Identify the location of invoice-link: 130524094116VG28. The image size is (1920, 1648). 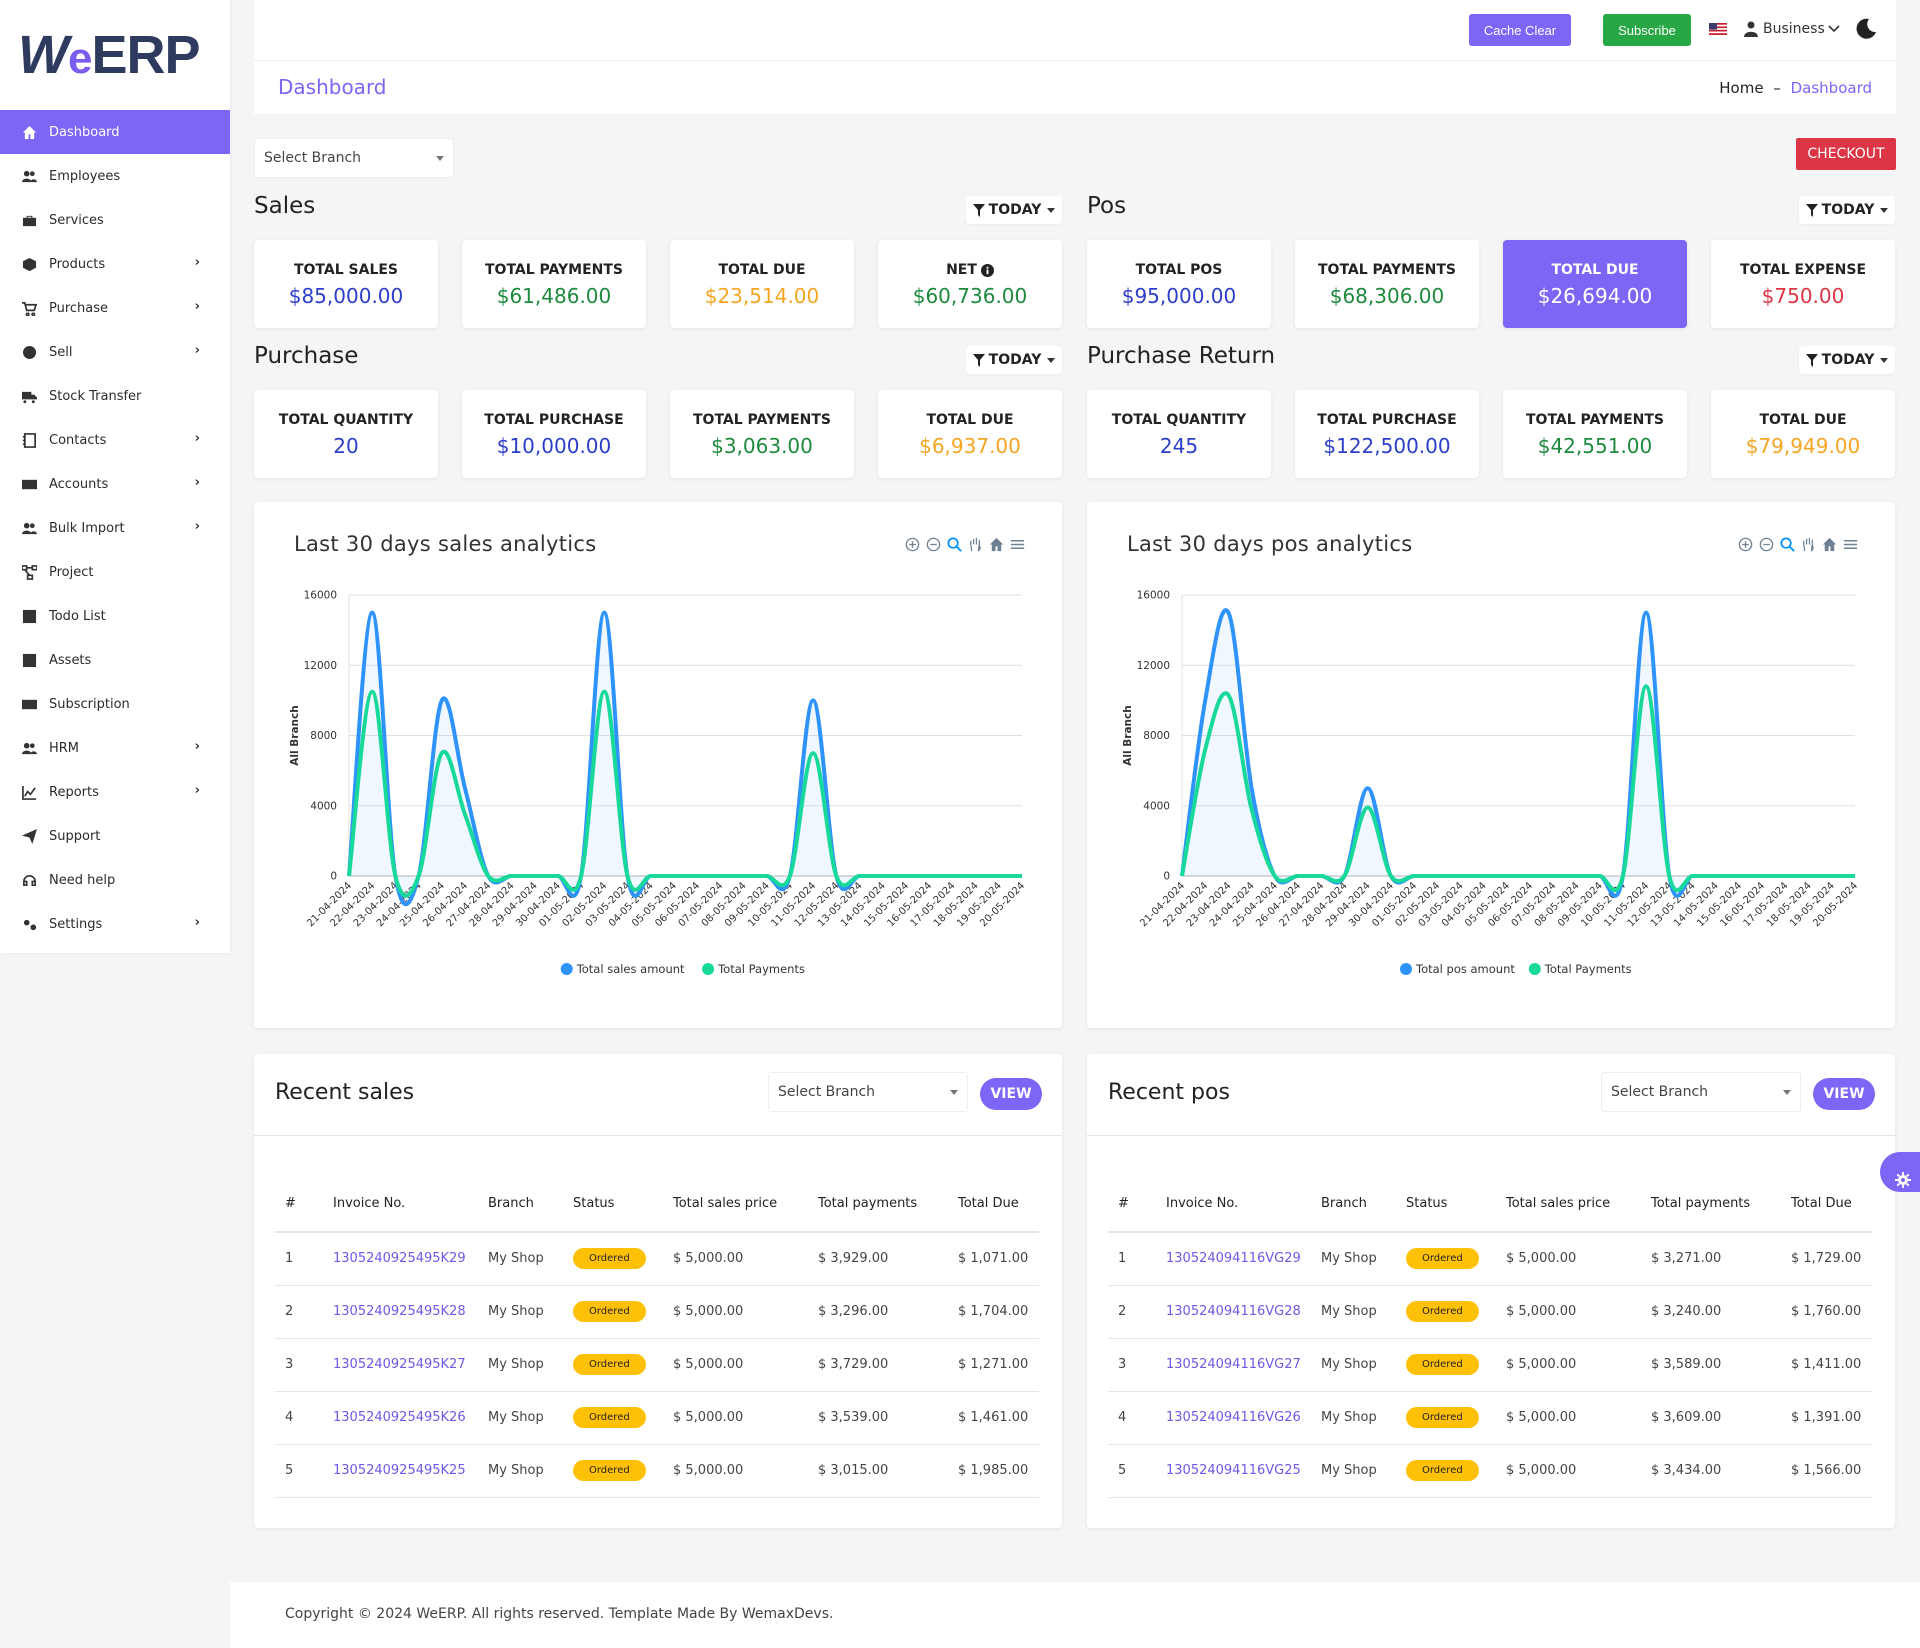
(1233, 1312).